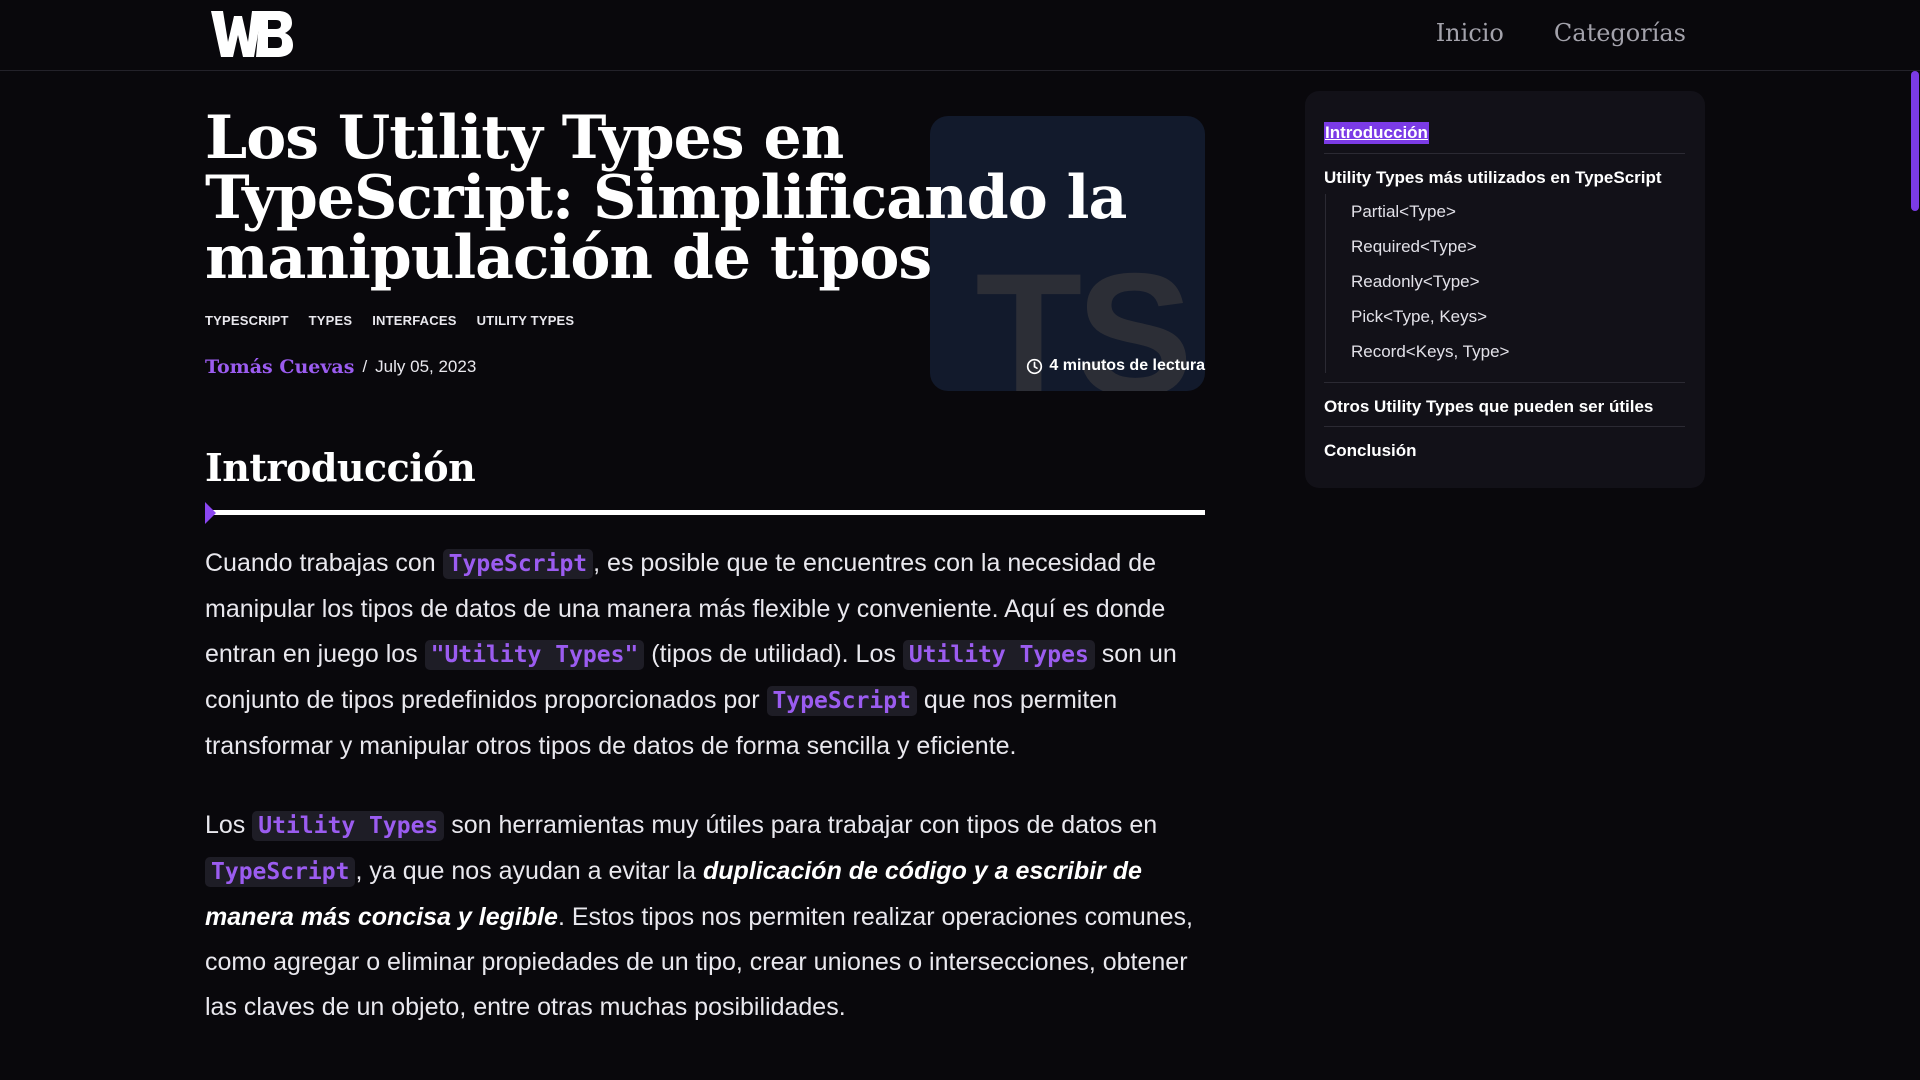  What do you see at coordinates (1915, 141) in the screenshot?
I see `scrollbar-thumb` at bounding box center [1915, 141].